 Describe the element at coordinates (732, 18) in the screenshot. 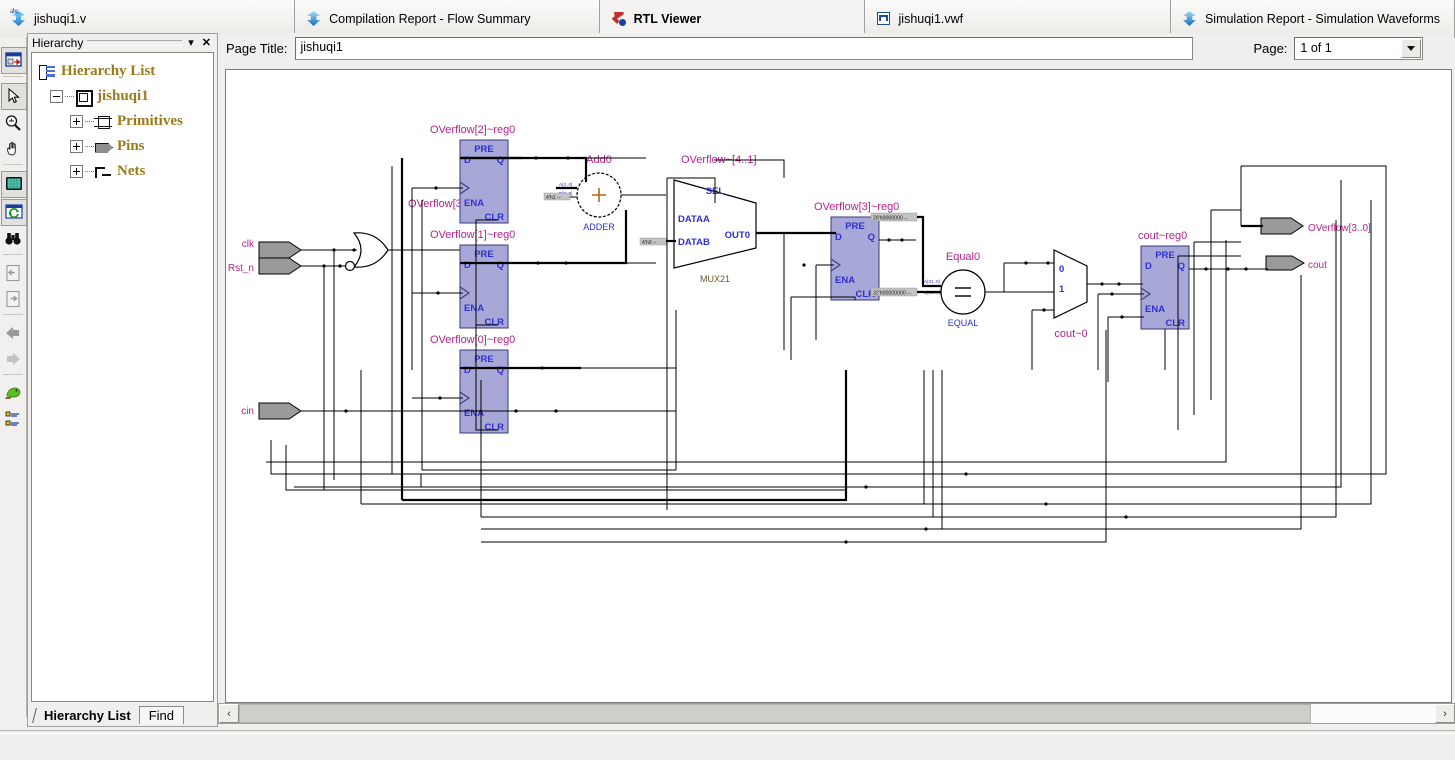

I see `tab-rtl-viewer: RTL Viewer` at that location.